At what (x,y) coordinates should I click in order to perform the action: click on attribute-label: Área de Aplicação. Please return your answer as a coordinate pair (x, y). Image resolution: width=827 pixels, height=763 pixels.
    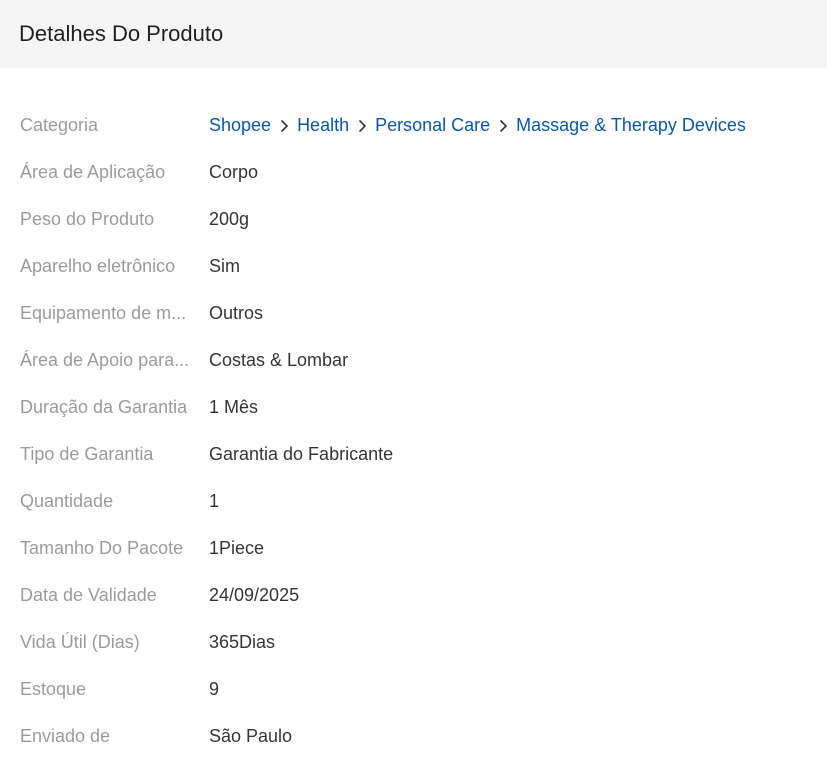
    Looking at the image, I should click on (93, 172).